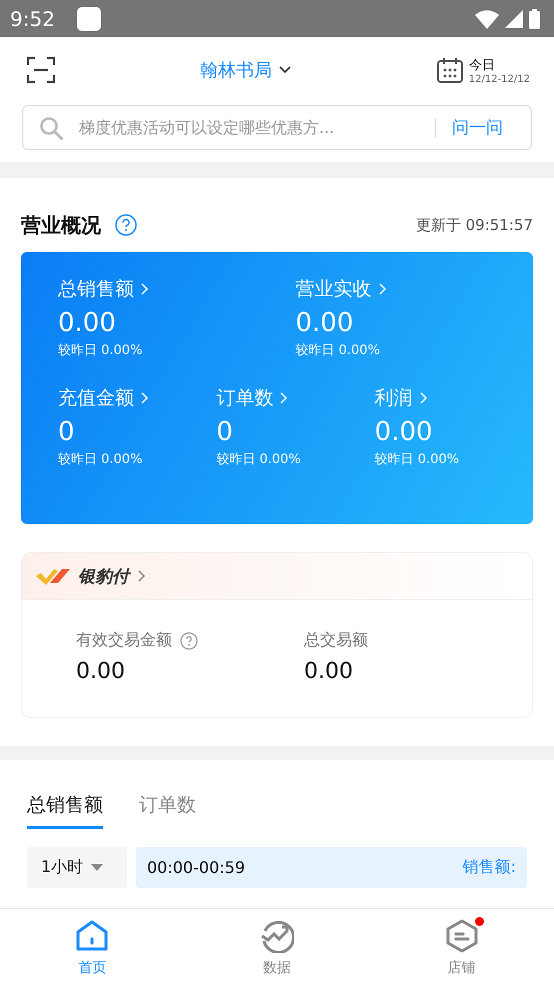 The height and width of the screenshot is (984, 554). Describe the element at coordinates (514, 19) in the screenshot. I see `signal-icon` at that location.